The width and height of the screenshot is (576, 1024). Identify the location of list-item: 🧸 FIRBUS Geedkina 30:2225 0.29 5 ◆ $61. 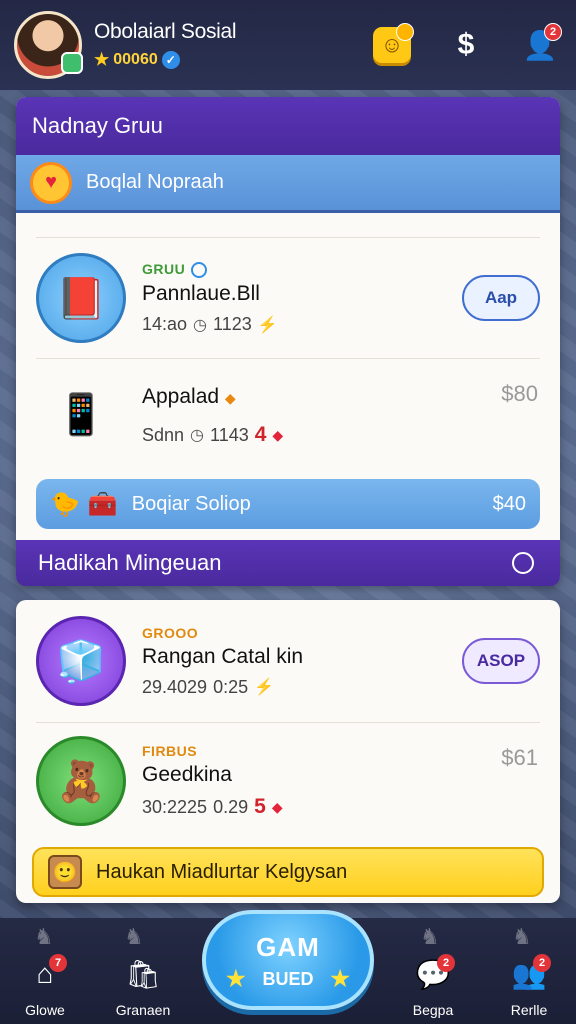
(288, 781).